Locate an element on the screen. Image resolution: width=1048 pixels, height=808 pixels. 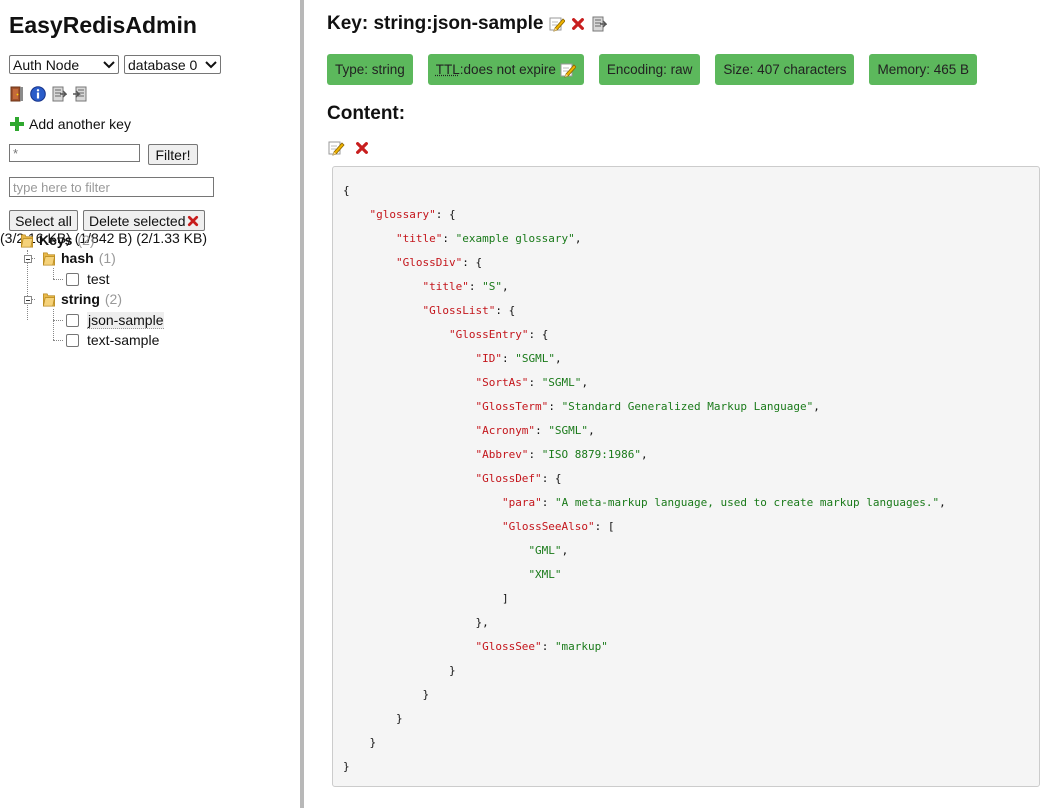
tree-group-hash: hash (1) is located at coordinates (79, 258).